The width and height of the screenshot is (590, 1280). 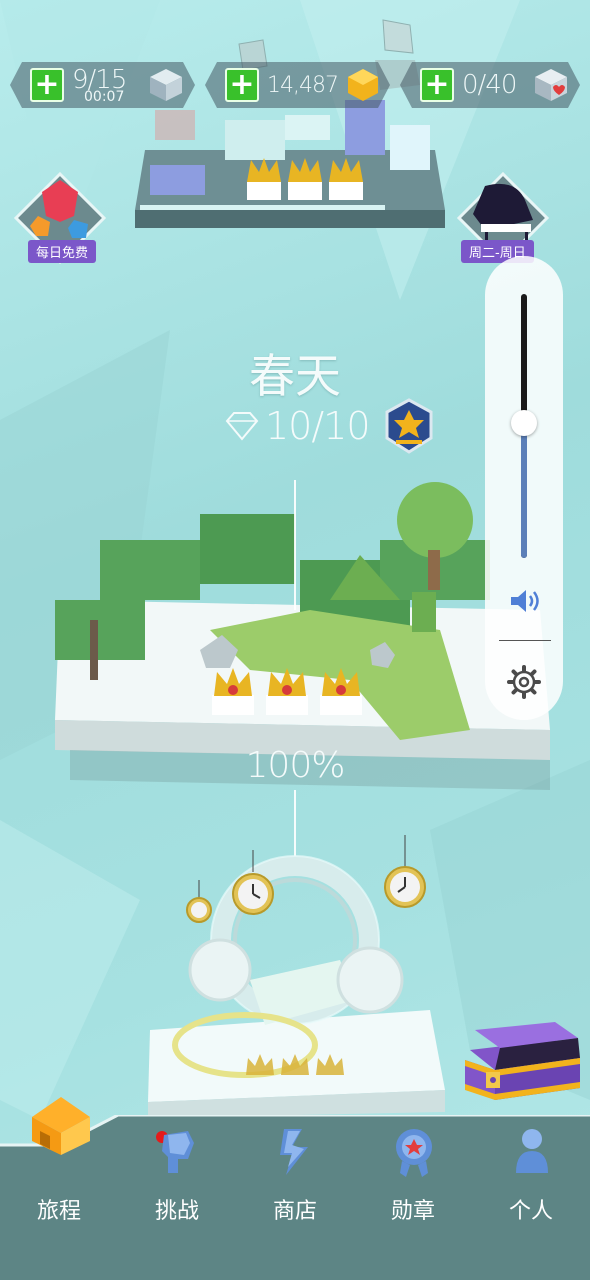 I want to click on path-line, so click(x=295, y=545).